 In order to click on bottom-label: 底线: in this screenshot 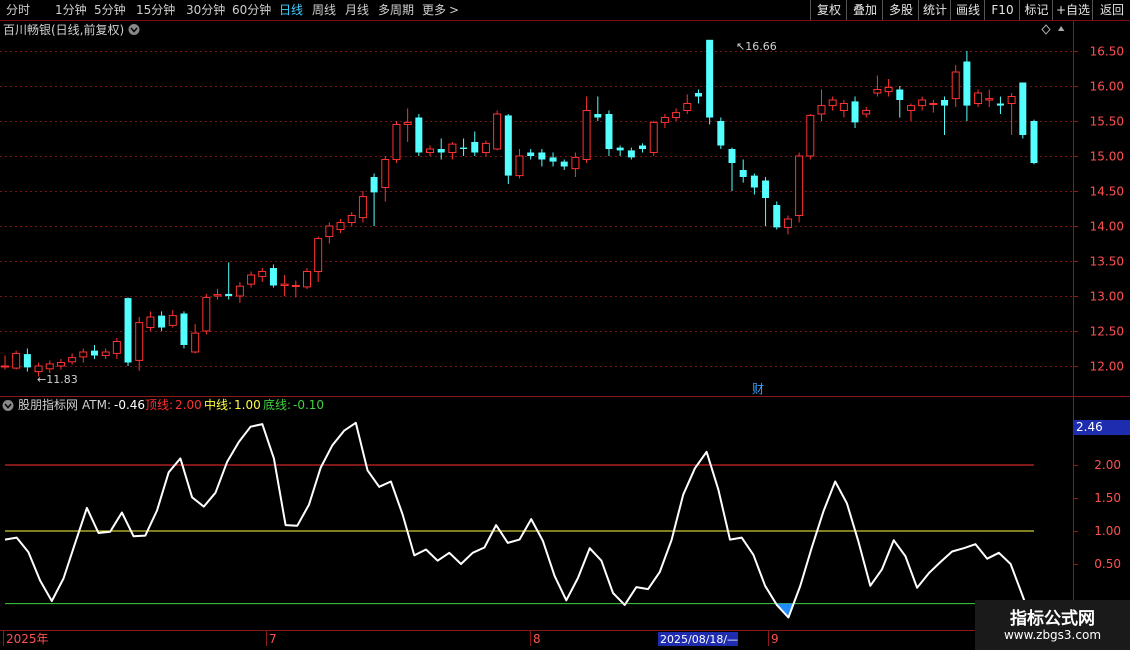, I will do `click(277, 404)`.